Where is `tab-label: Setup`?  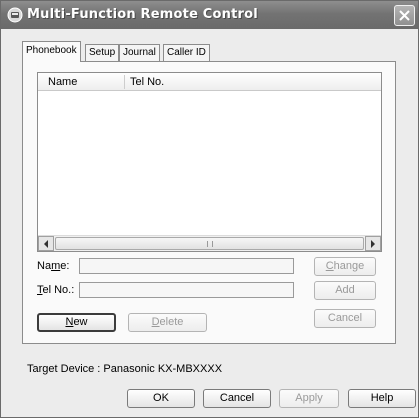 tab-label: Setup is located at coordinates (102, 52).